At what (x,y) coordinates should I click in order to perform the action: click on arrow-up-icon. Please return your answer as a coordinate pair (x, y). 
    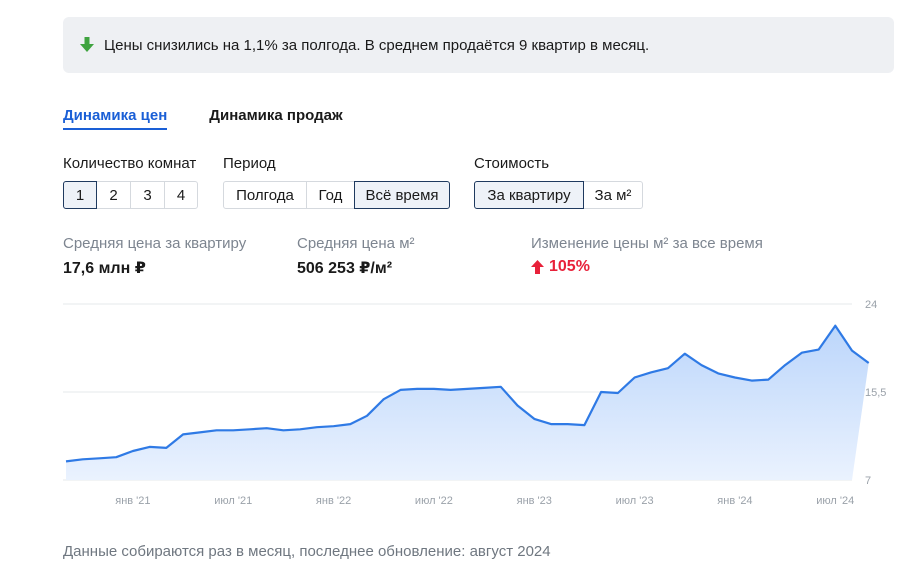
    Looking at the image, I should click on (537, 267).